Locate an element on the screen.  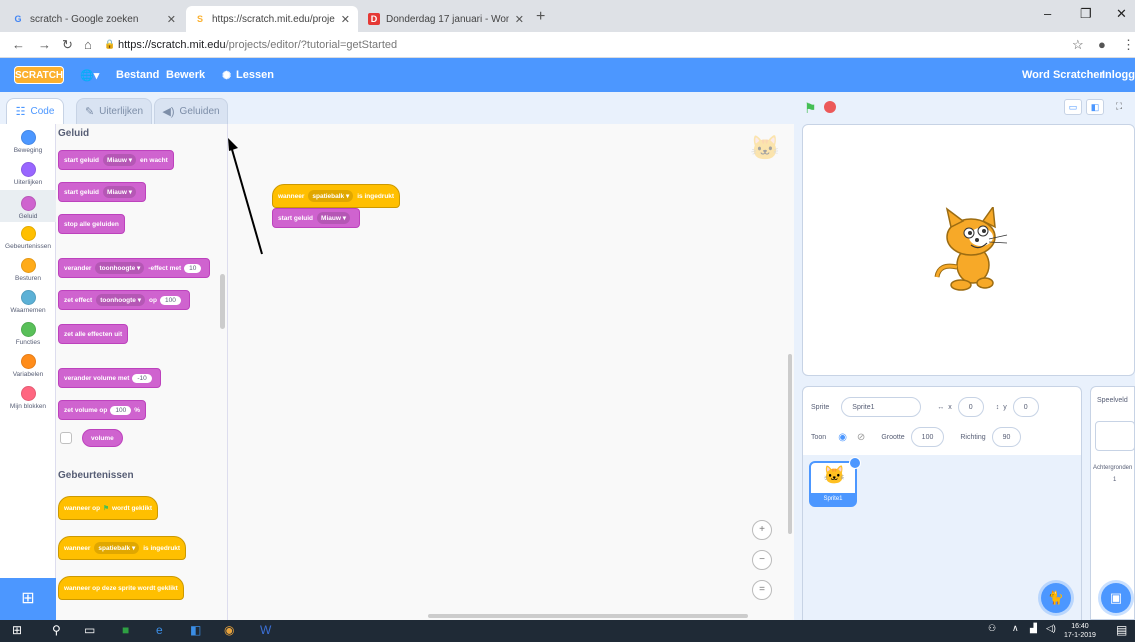
menu-lessen: Lessen is located at coordinates (255, 75).